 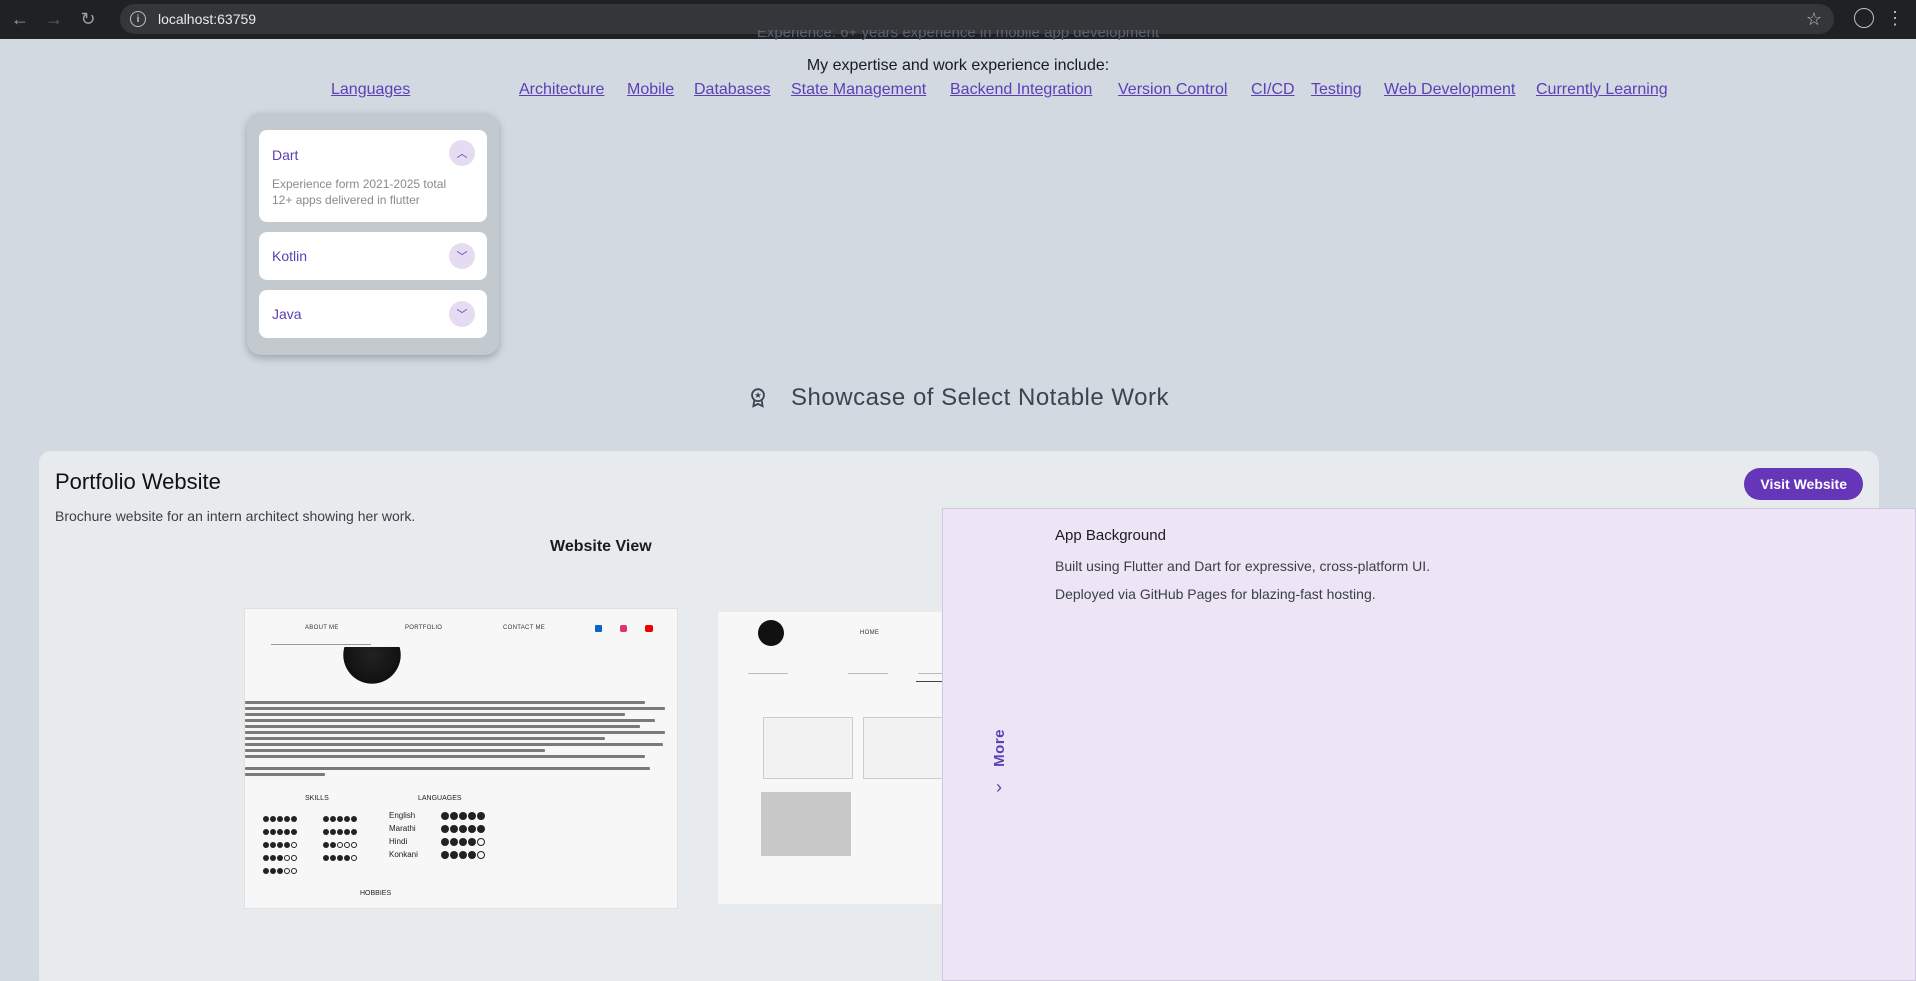 What do you see at coordinates (1172, 90) in the screenshot?
I see `tab-version-control: Version Control` at bounding box center [1172, 90].